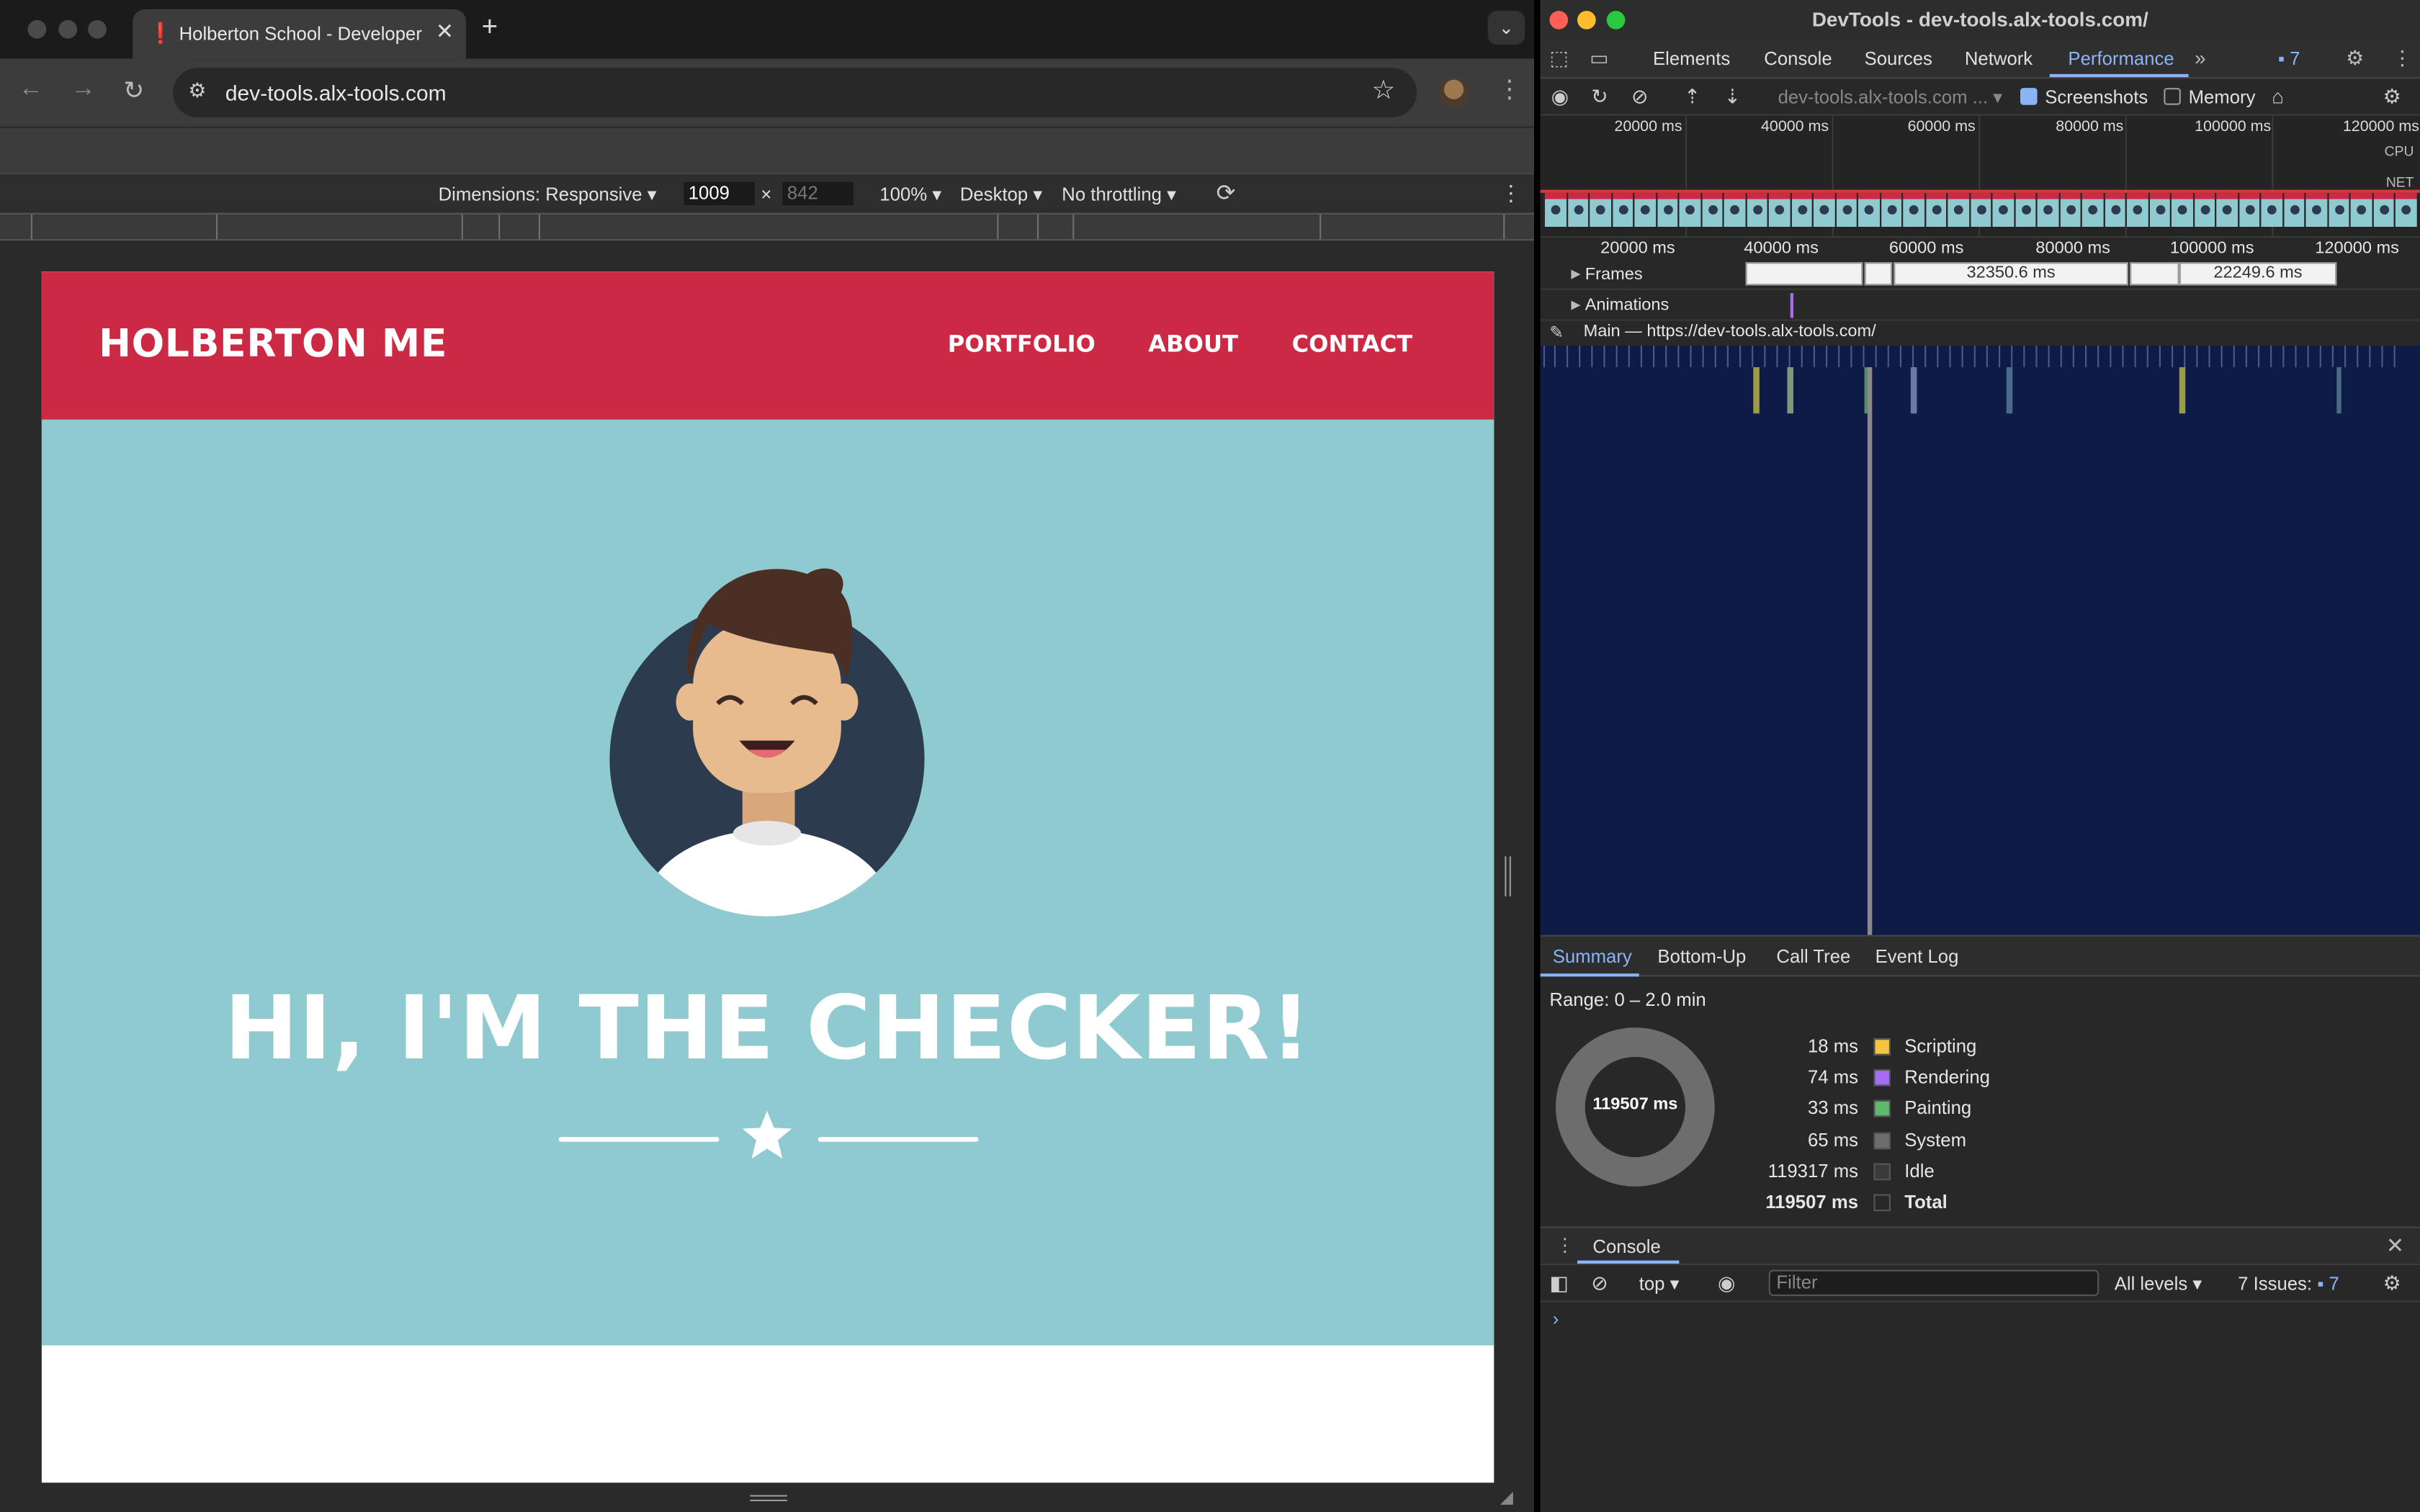 Image resolution: width=2420 pixels, height=1512 pixels. Describe the element at coordinates (1980, 305) in the screenshot. I see `animations-track: ▶ Animations` at that location.